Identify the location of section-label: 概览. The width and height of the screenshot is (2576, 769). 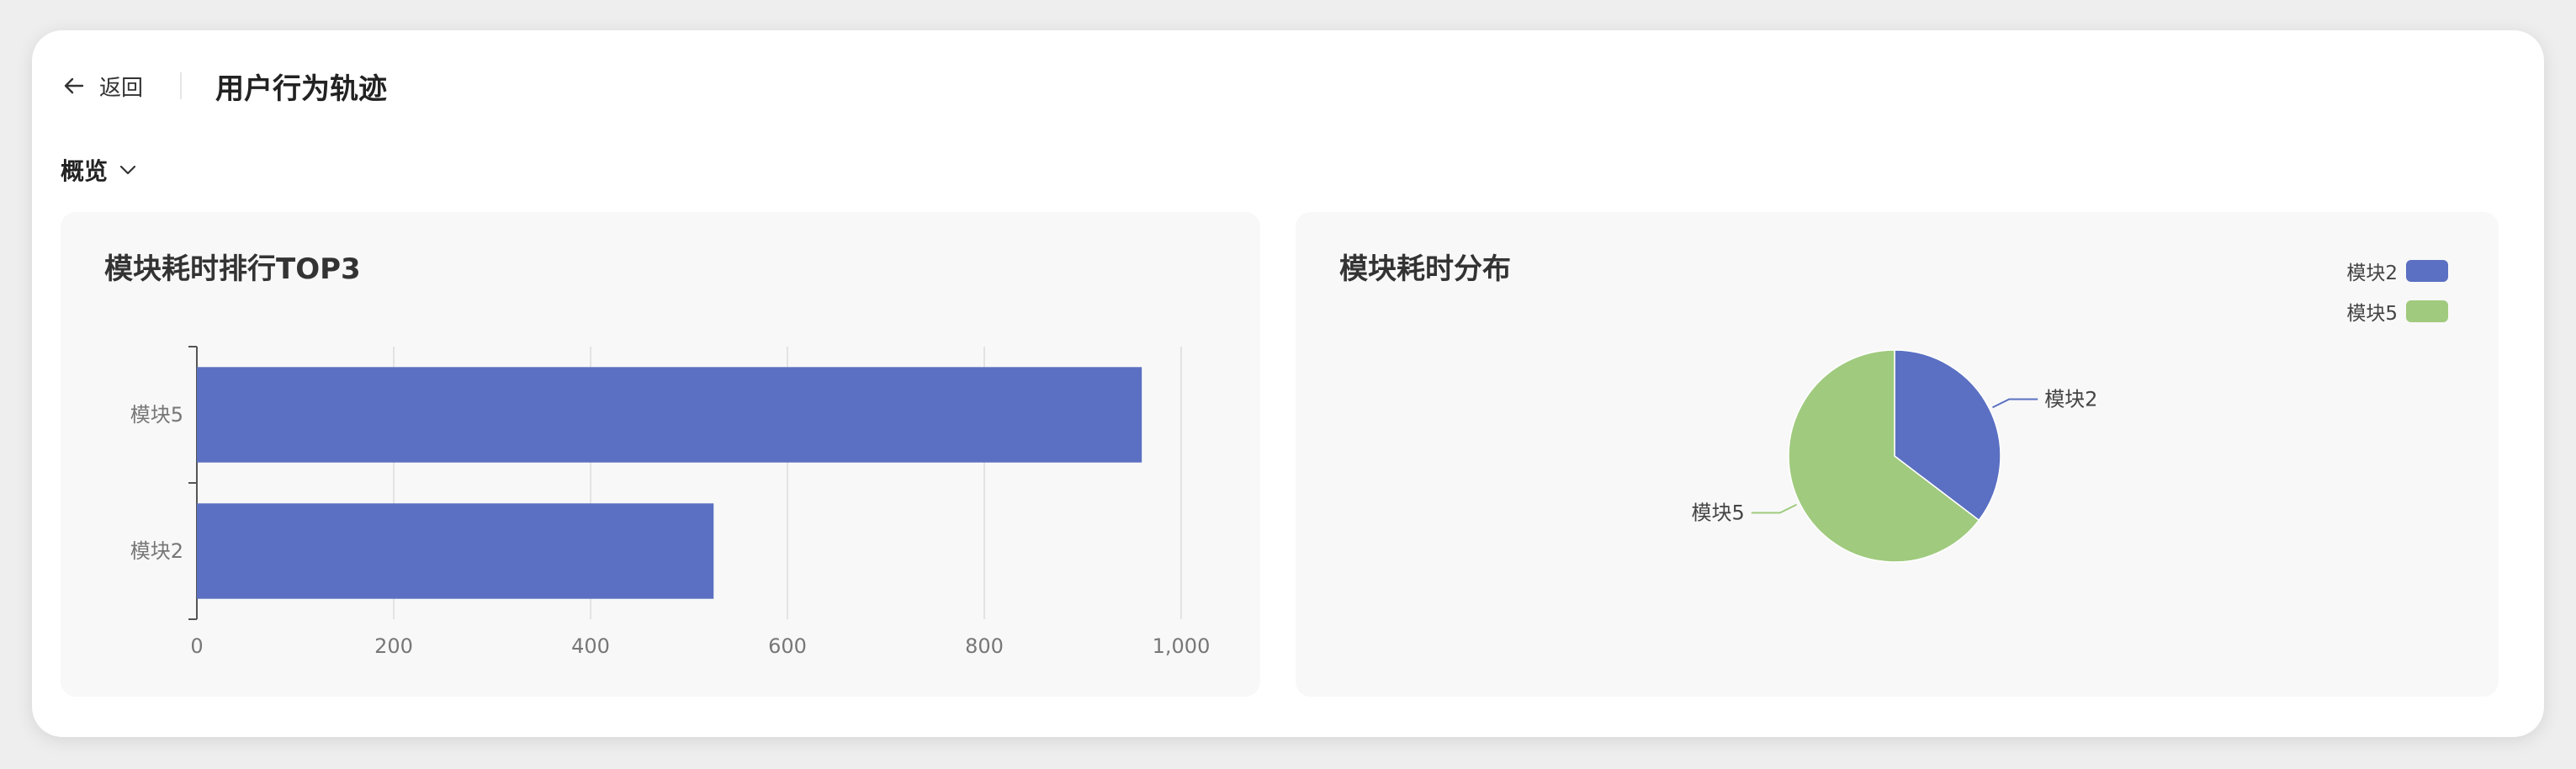
(85, 171).